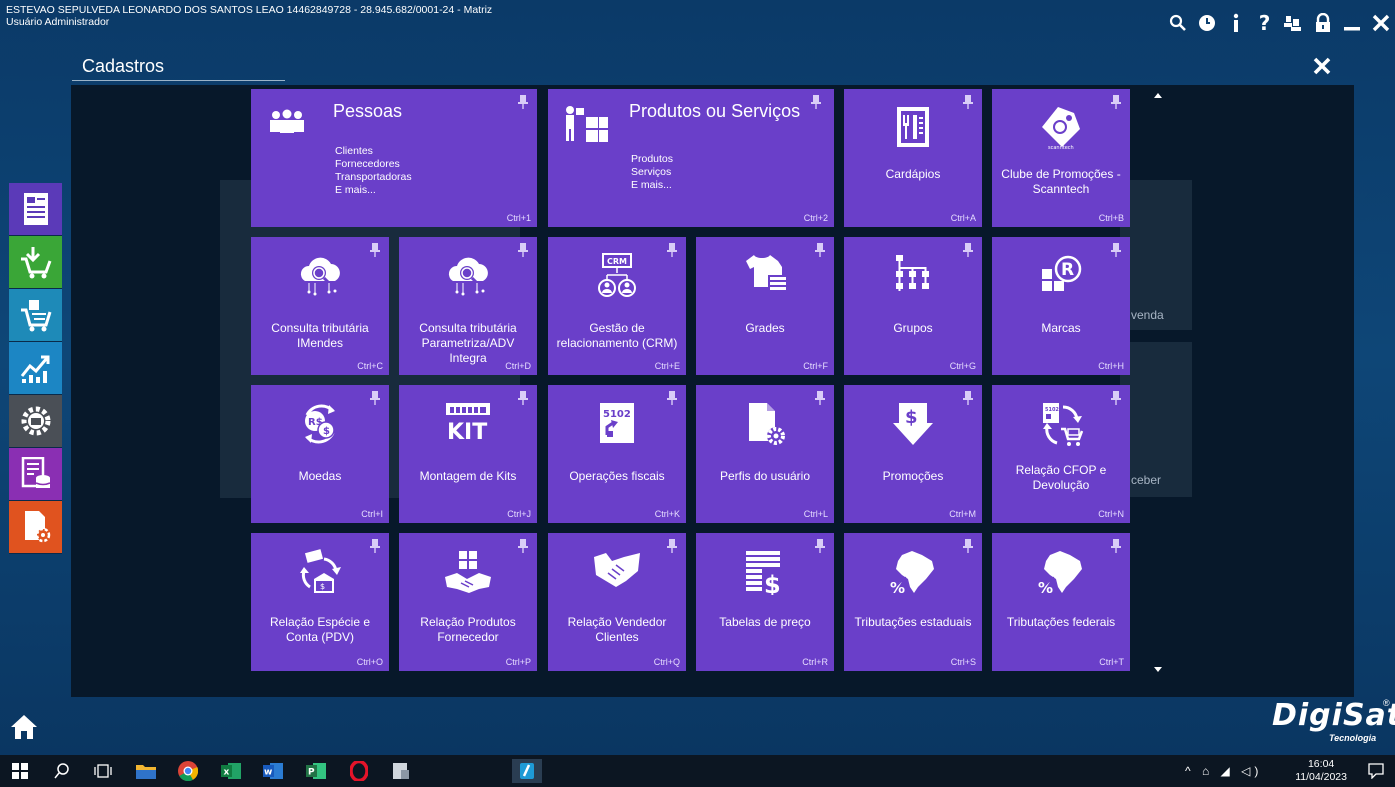 The height and width of the screenshot is (787, 1395). I want to click on tile-relacao-cfop-e-devolucao: 5102 Relação CFOP e Devolução Ctrl+N, so click(1061, 454).